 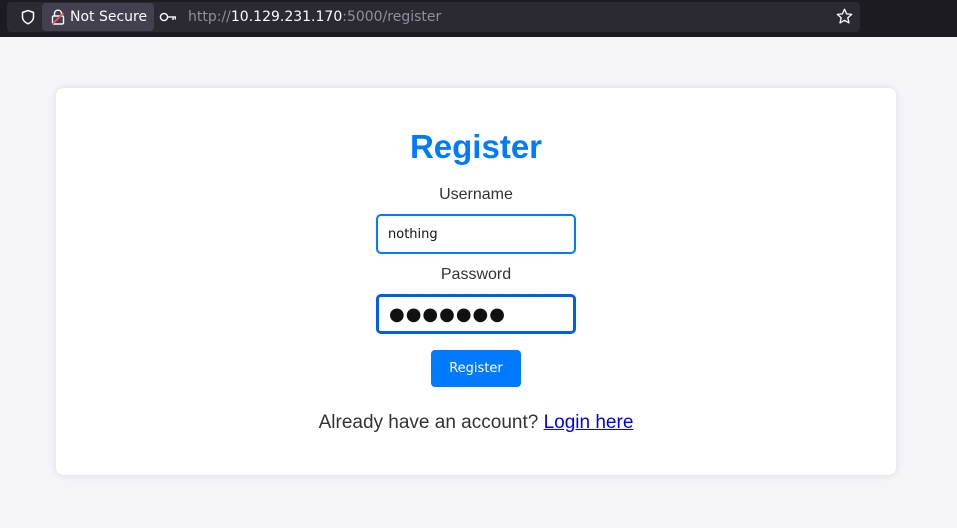 I want to click on security-label: Not Secure, so click(x=109, y=17).